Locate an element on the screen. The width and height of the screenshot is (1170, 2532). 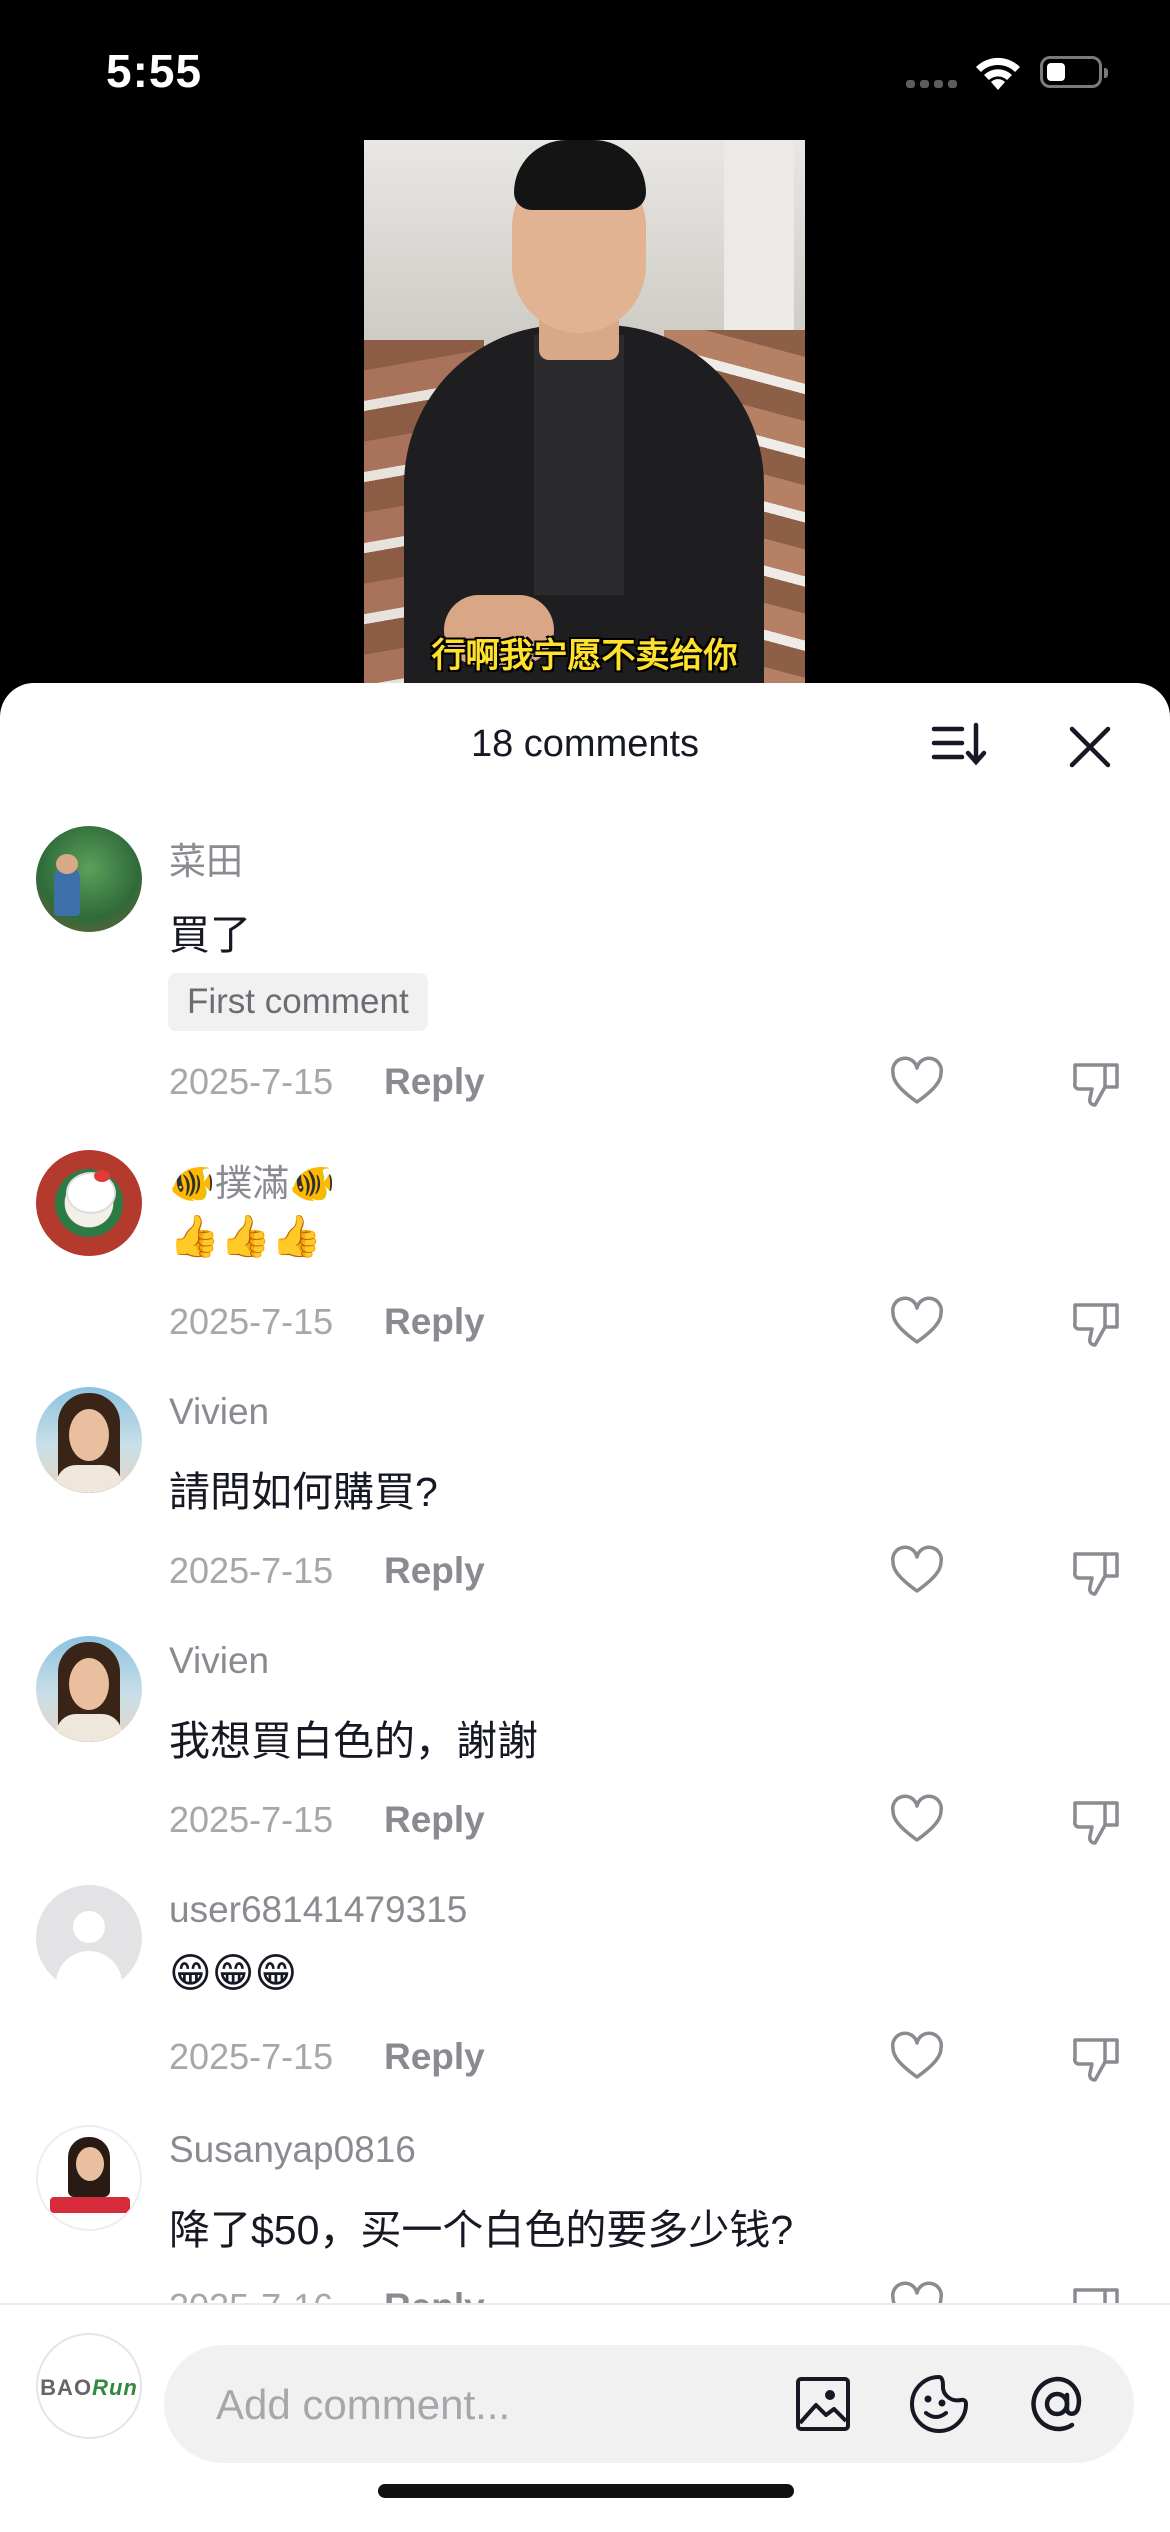
comments-header: 18 comments is located at coordinates (585, 738).